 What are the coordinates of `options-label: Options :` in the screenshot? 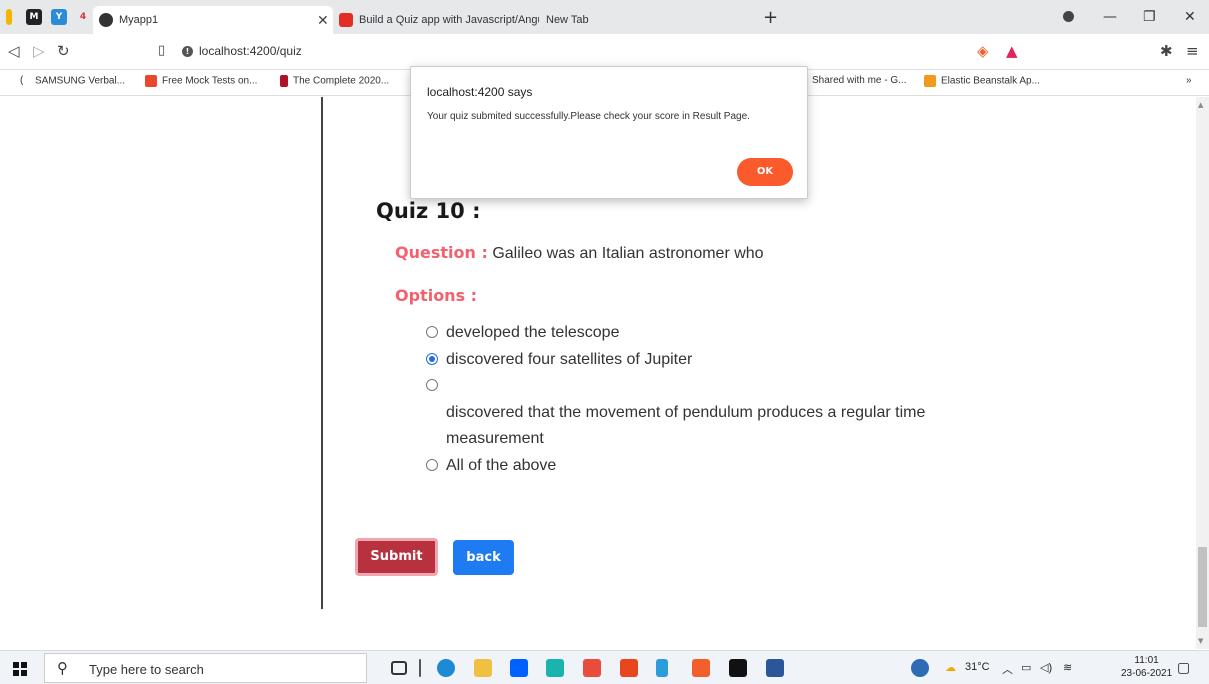 It's located at (436, 295).